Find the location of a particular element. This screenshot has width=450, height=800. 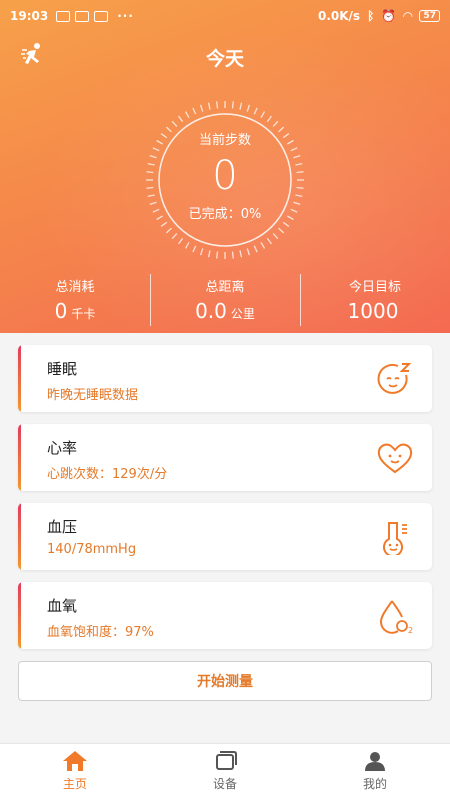

stat-label: 总消耗 is located at coordinates (75, 287).